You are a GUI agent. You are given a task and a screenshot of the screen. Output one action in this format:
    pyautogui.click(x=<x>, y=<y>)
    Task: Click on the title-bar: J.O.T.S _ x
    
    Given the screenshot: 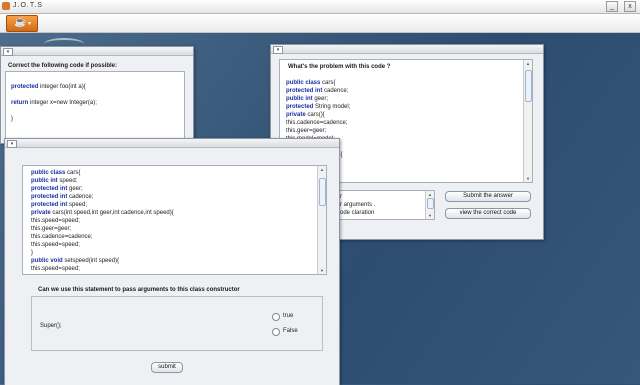 What is the action you would take?
    pyautogui.click(x=320, y=7)
    